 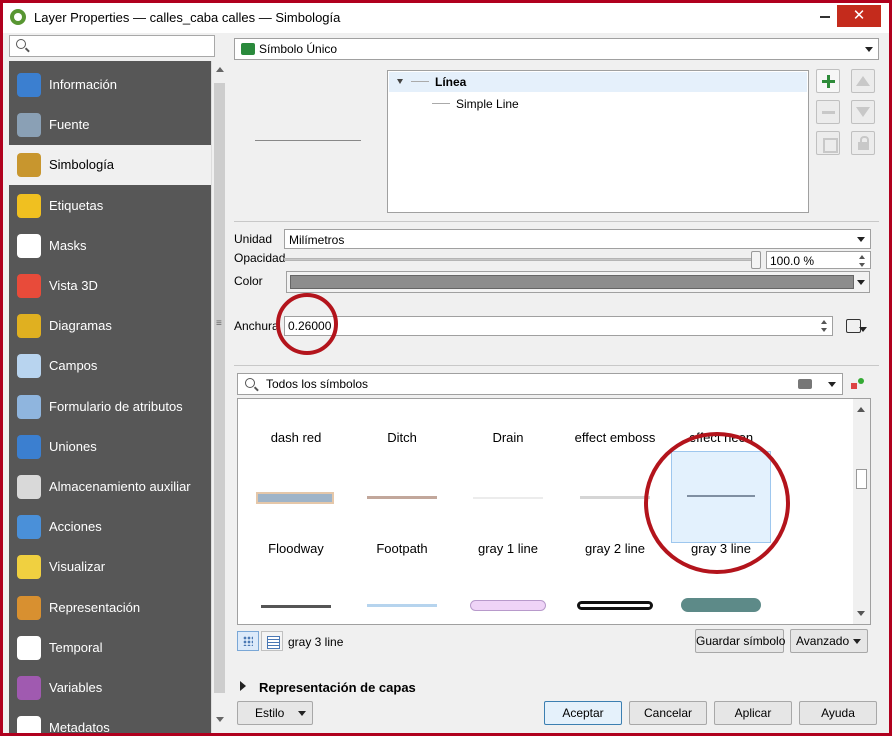 I want to click on width-spinbox: 0.26000, so click(x=558, y=326).